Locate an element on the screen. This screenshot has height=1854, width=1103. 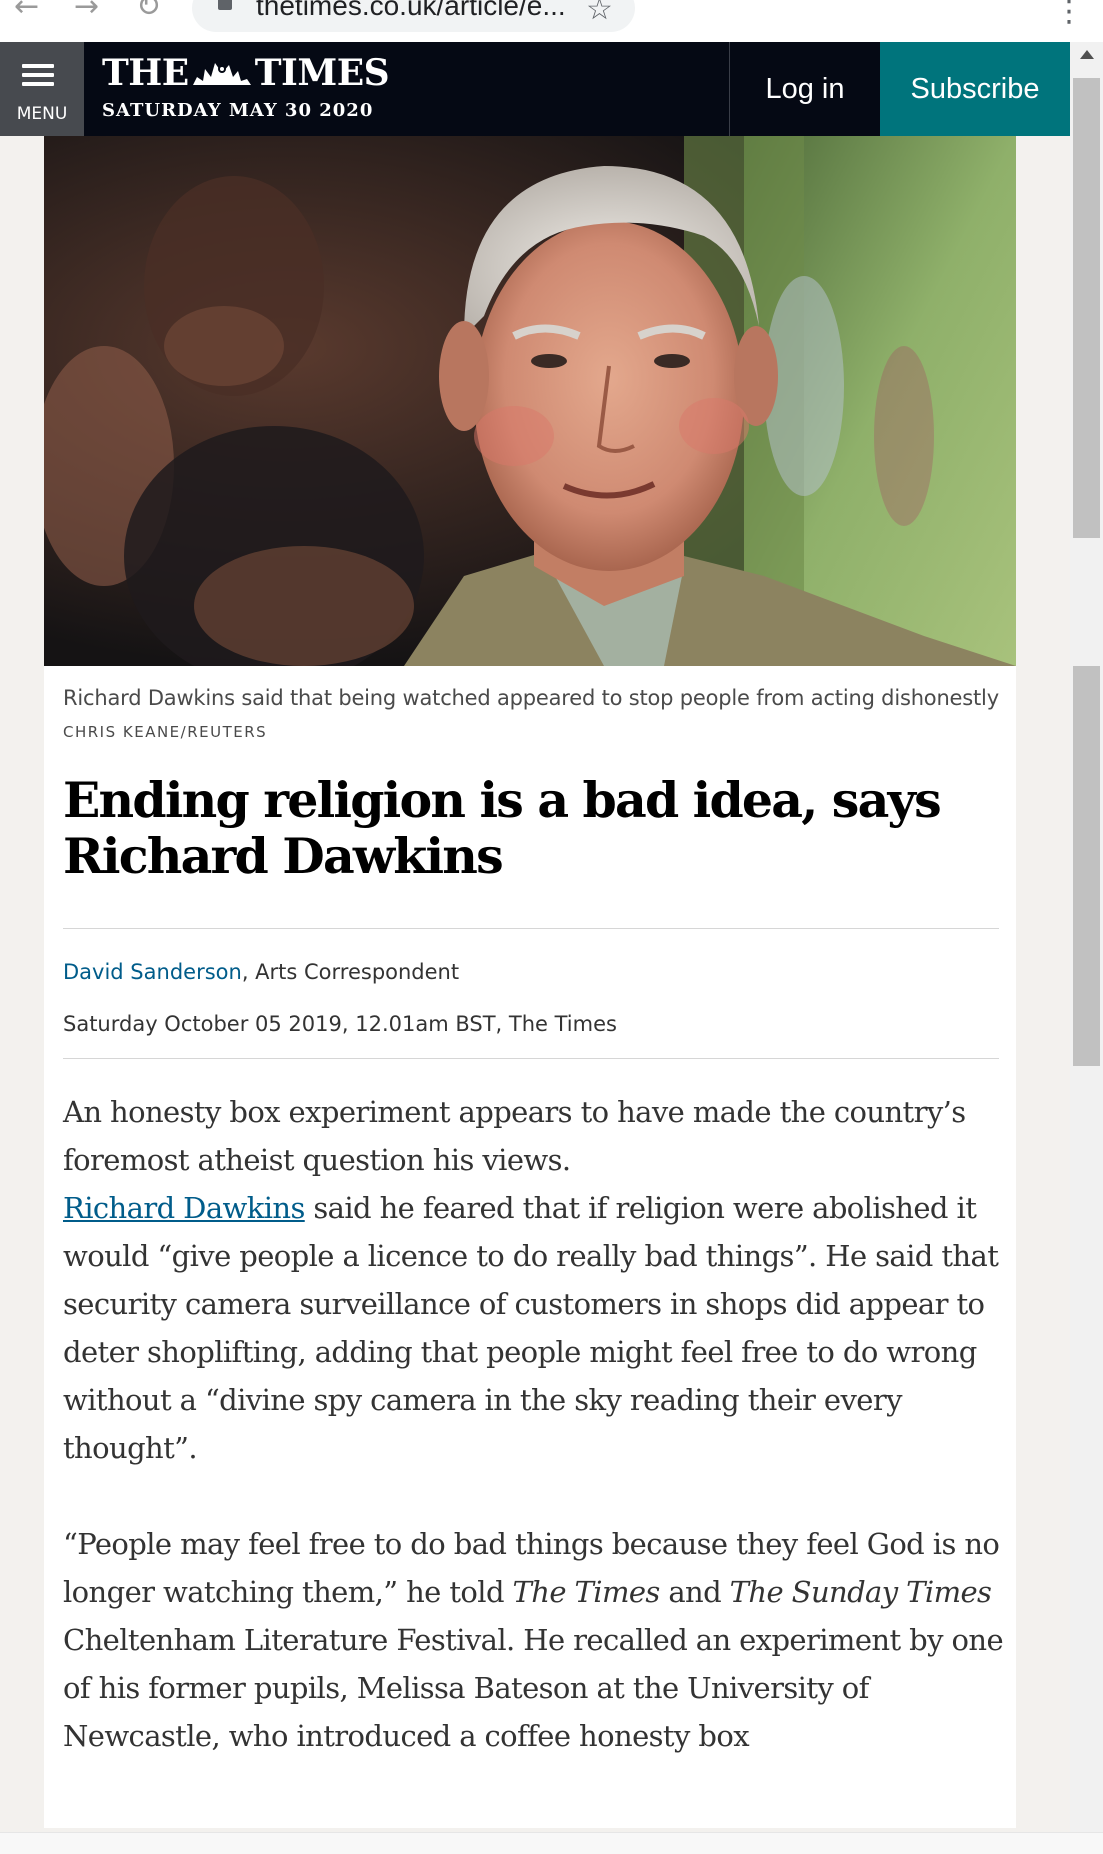
hamburger-icon is located at coordinates (38, 75).